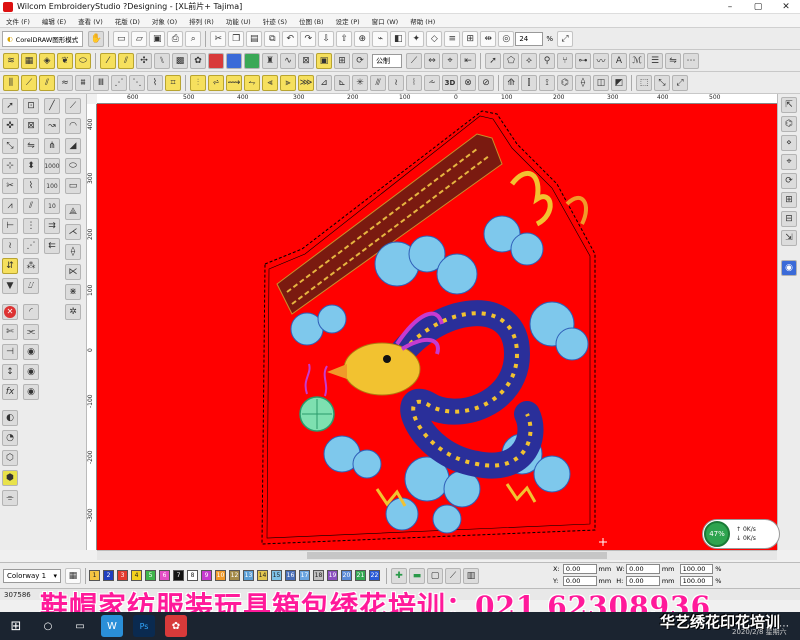 This screenshot has width=800, height=640. Describe the element at coordinates (619, 82) in the screenshot. I see `effect-33-icon: ◩` at that location.